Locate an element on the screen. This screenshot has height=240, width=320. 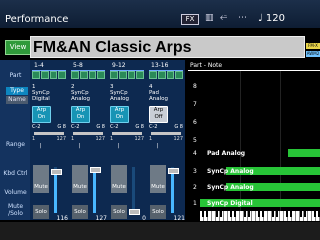
type-button: Type is located at coordinates (17, 91).